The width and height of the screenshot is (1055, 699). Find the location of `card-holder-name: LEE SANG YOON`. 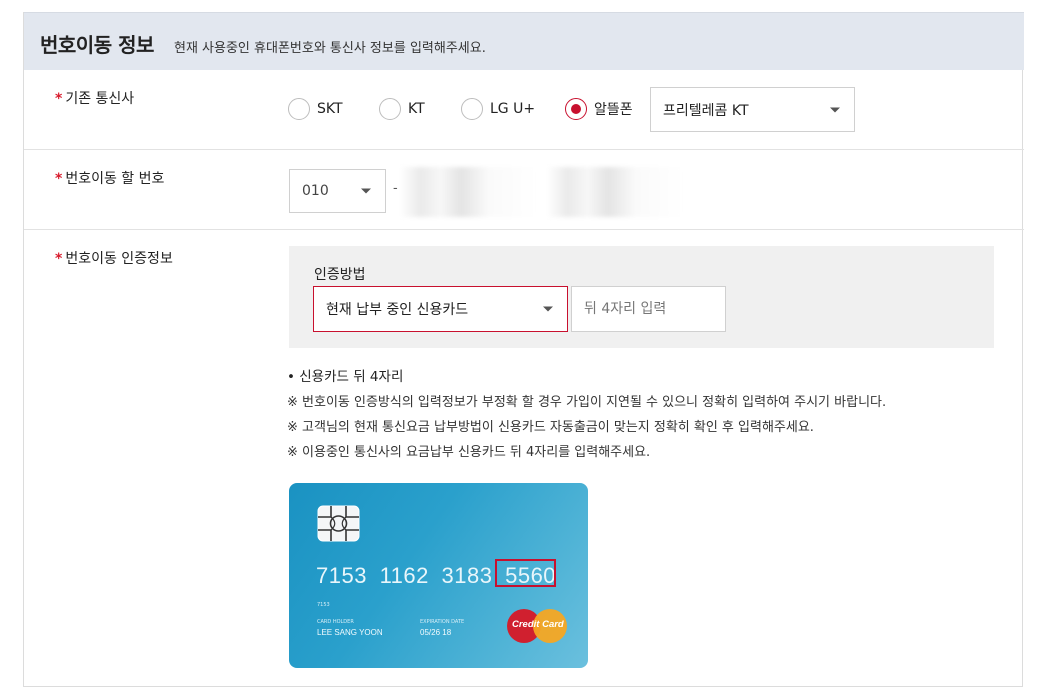

card-holder-name: LEE SANG YOON is located at coordinates (350, 632).